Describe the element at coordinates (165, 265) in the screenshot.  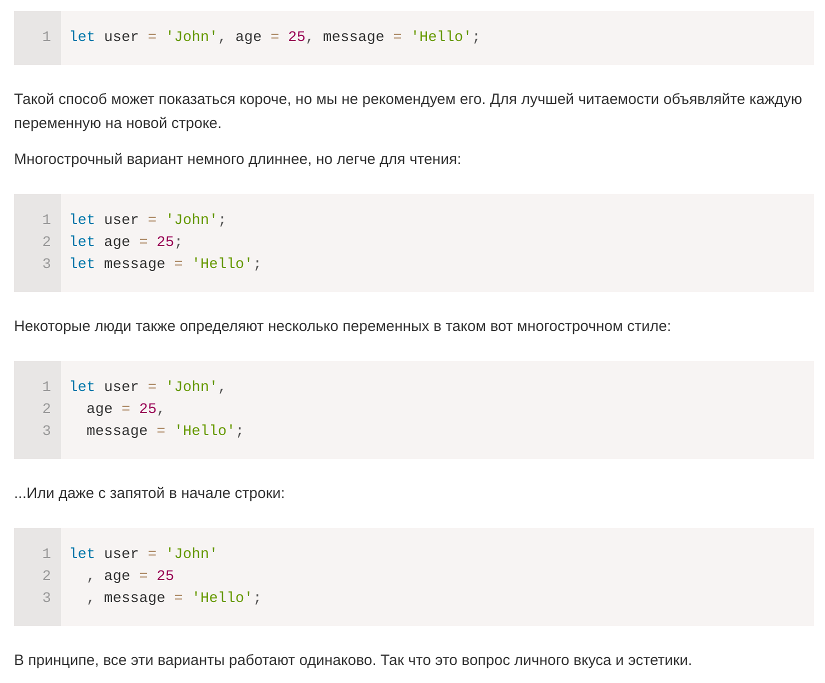
I see `code-line: let message = 'Hello';` at that location.